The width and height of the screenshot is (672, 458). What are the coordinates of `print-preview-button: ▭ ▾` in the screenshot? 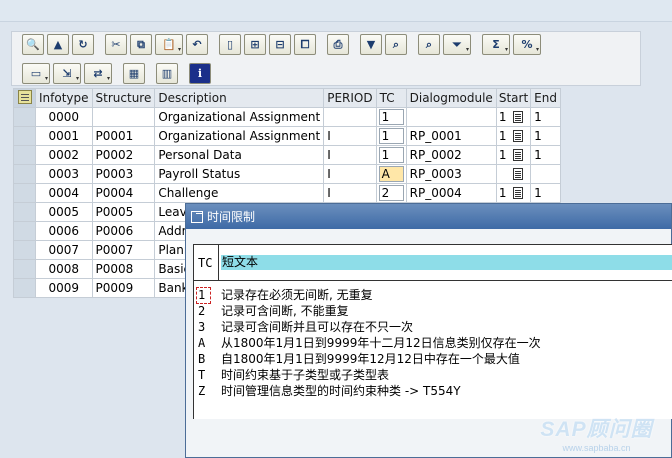 It's located at (36, 73).